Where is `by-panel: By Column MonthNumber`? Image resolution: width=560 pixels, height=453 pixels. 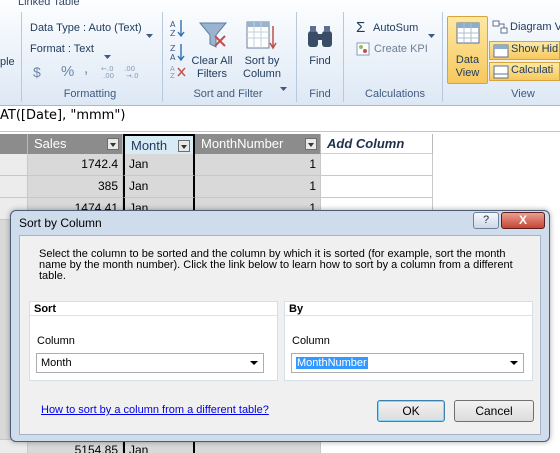
by-panel: By Column MonthNumber is located at coordinates (408, 341).